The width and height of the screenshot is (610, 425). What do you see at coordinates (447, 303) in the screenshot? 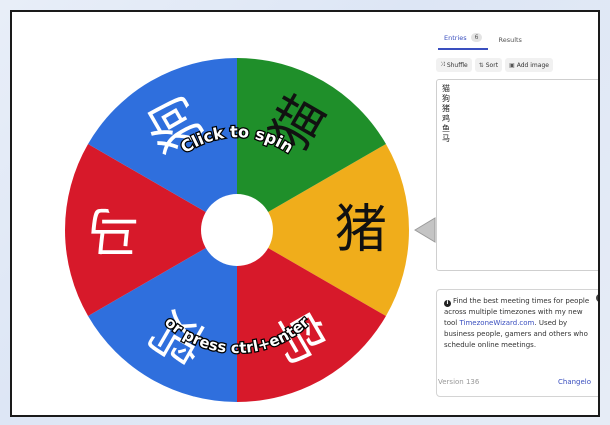
I see `info-icon: i` at bounding box center [447, 303].